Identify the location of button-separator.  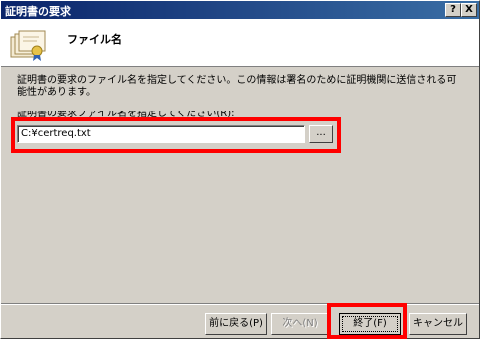
(240, 304).